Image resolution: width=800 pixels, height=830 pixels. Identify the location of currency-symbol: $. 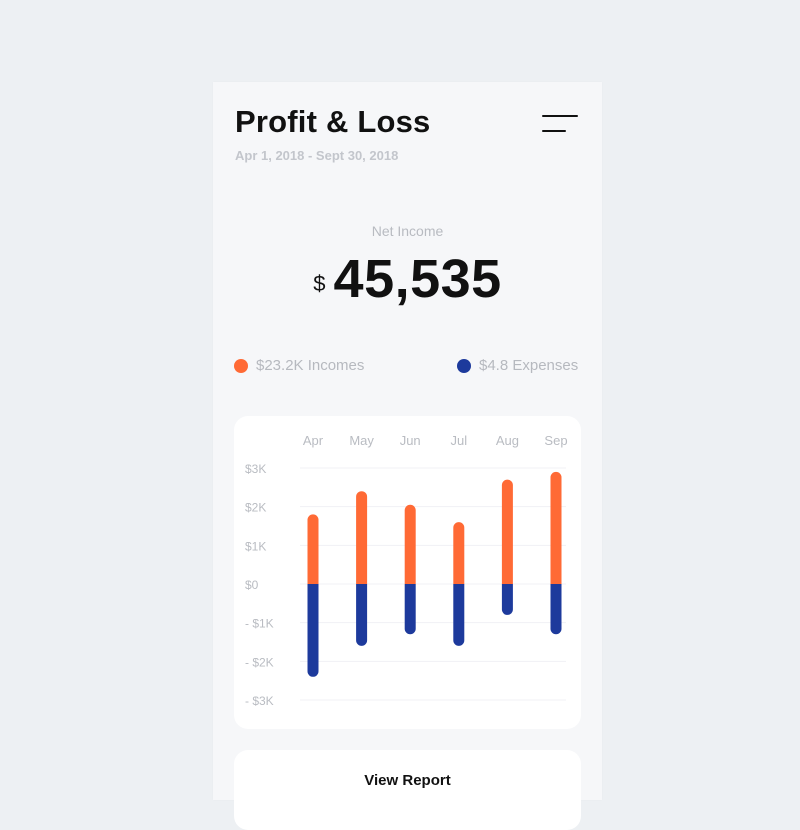
(319, 283).